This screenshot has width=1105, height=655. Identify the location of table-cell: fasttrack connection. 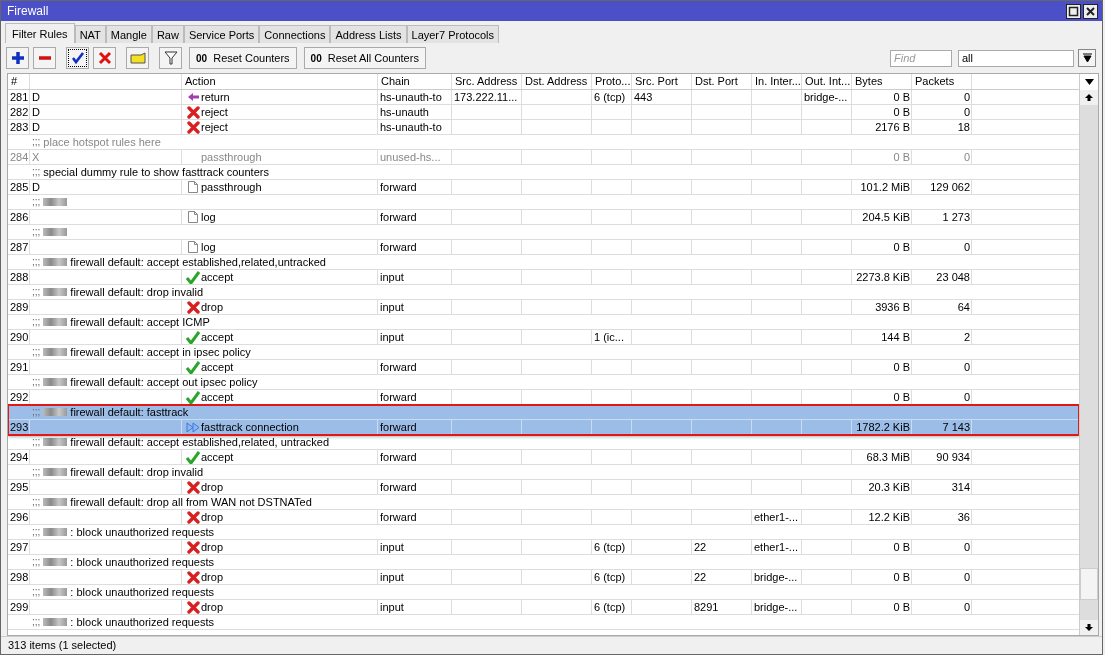
(250, 427).